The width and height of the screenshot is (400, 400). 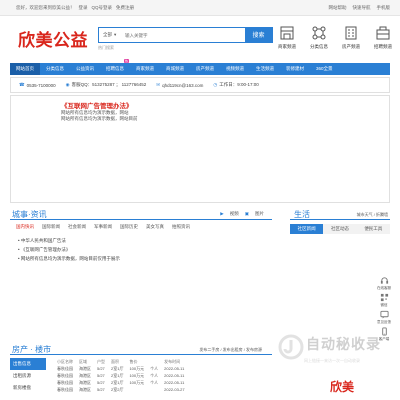 I want to click on contact-qq: ◉ 客服QQ：513275287 ； 1127766452, so click(x=106, y=85).